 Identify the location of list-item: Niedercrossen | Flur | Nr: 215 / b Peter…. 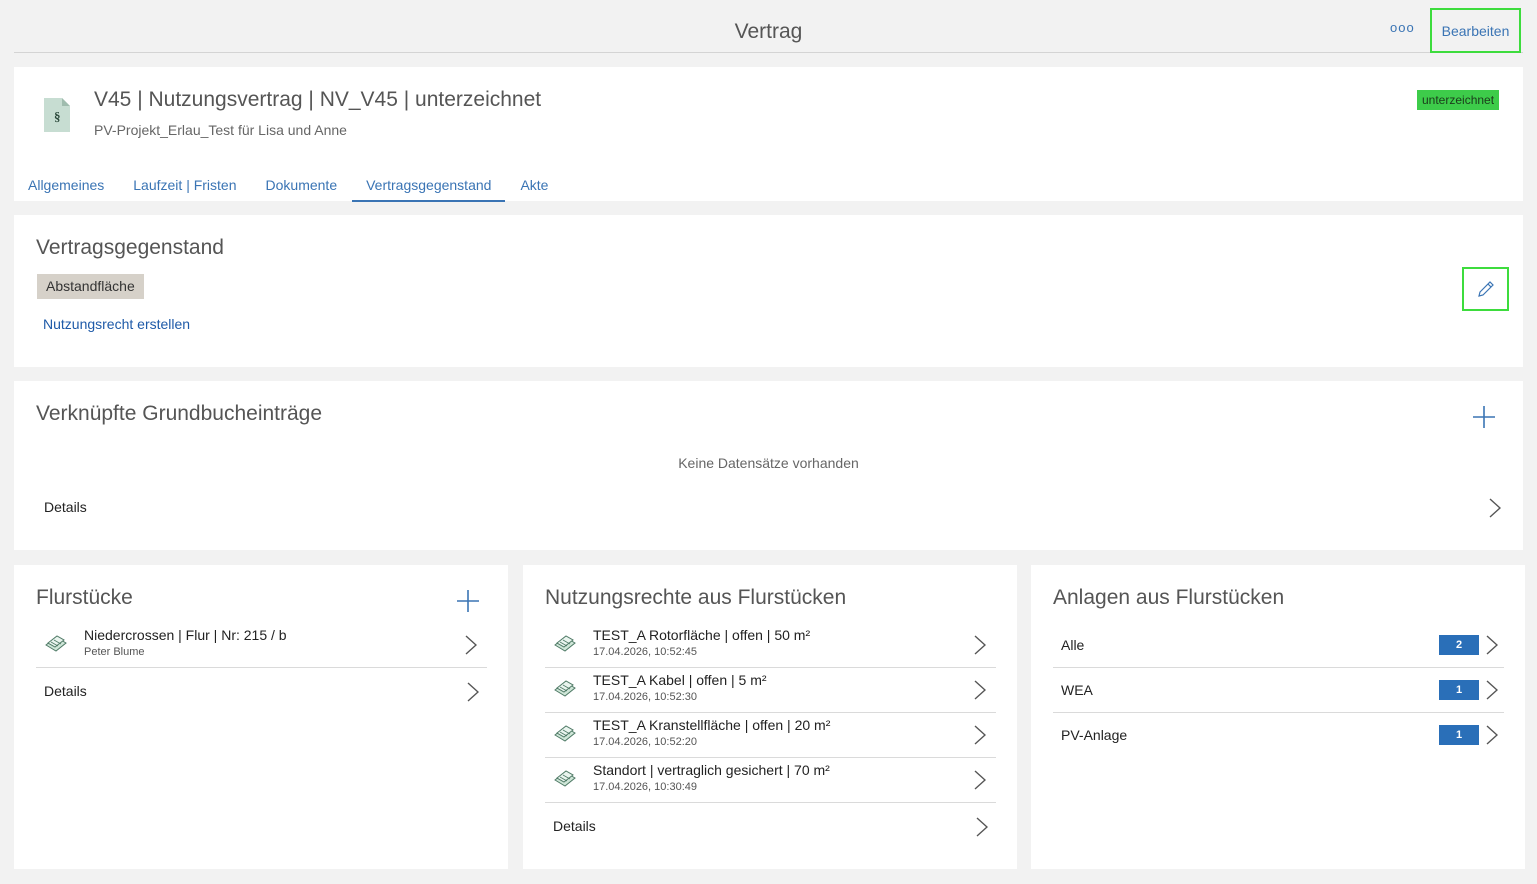
(261, 645).